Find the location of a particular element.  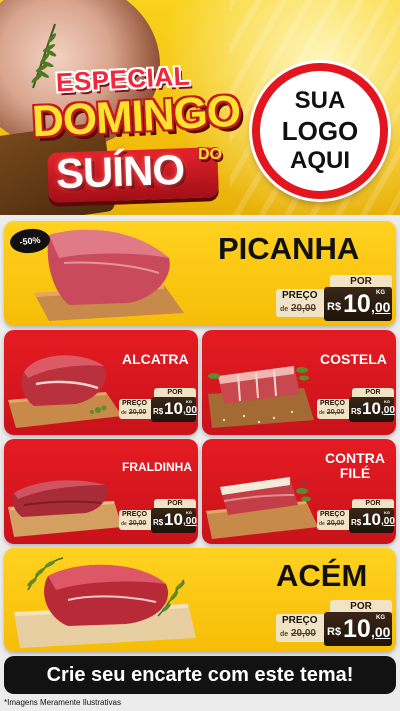

logo-line-2: LOGO is located at coordinates (320, 131).